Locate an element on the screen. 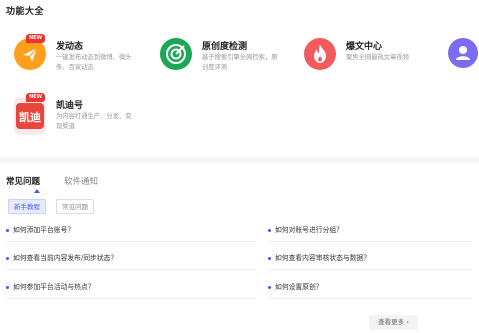 The height and width of the screenshot is (333, 479). active-tab-indicator is located at coordinates (37, 191).